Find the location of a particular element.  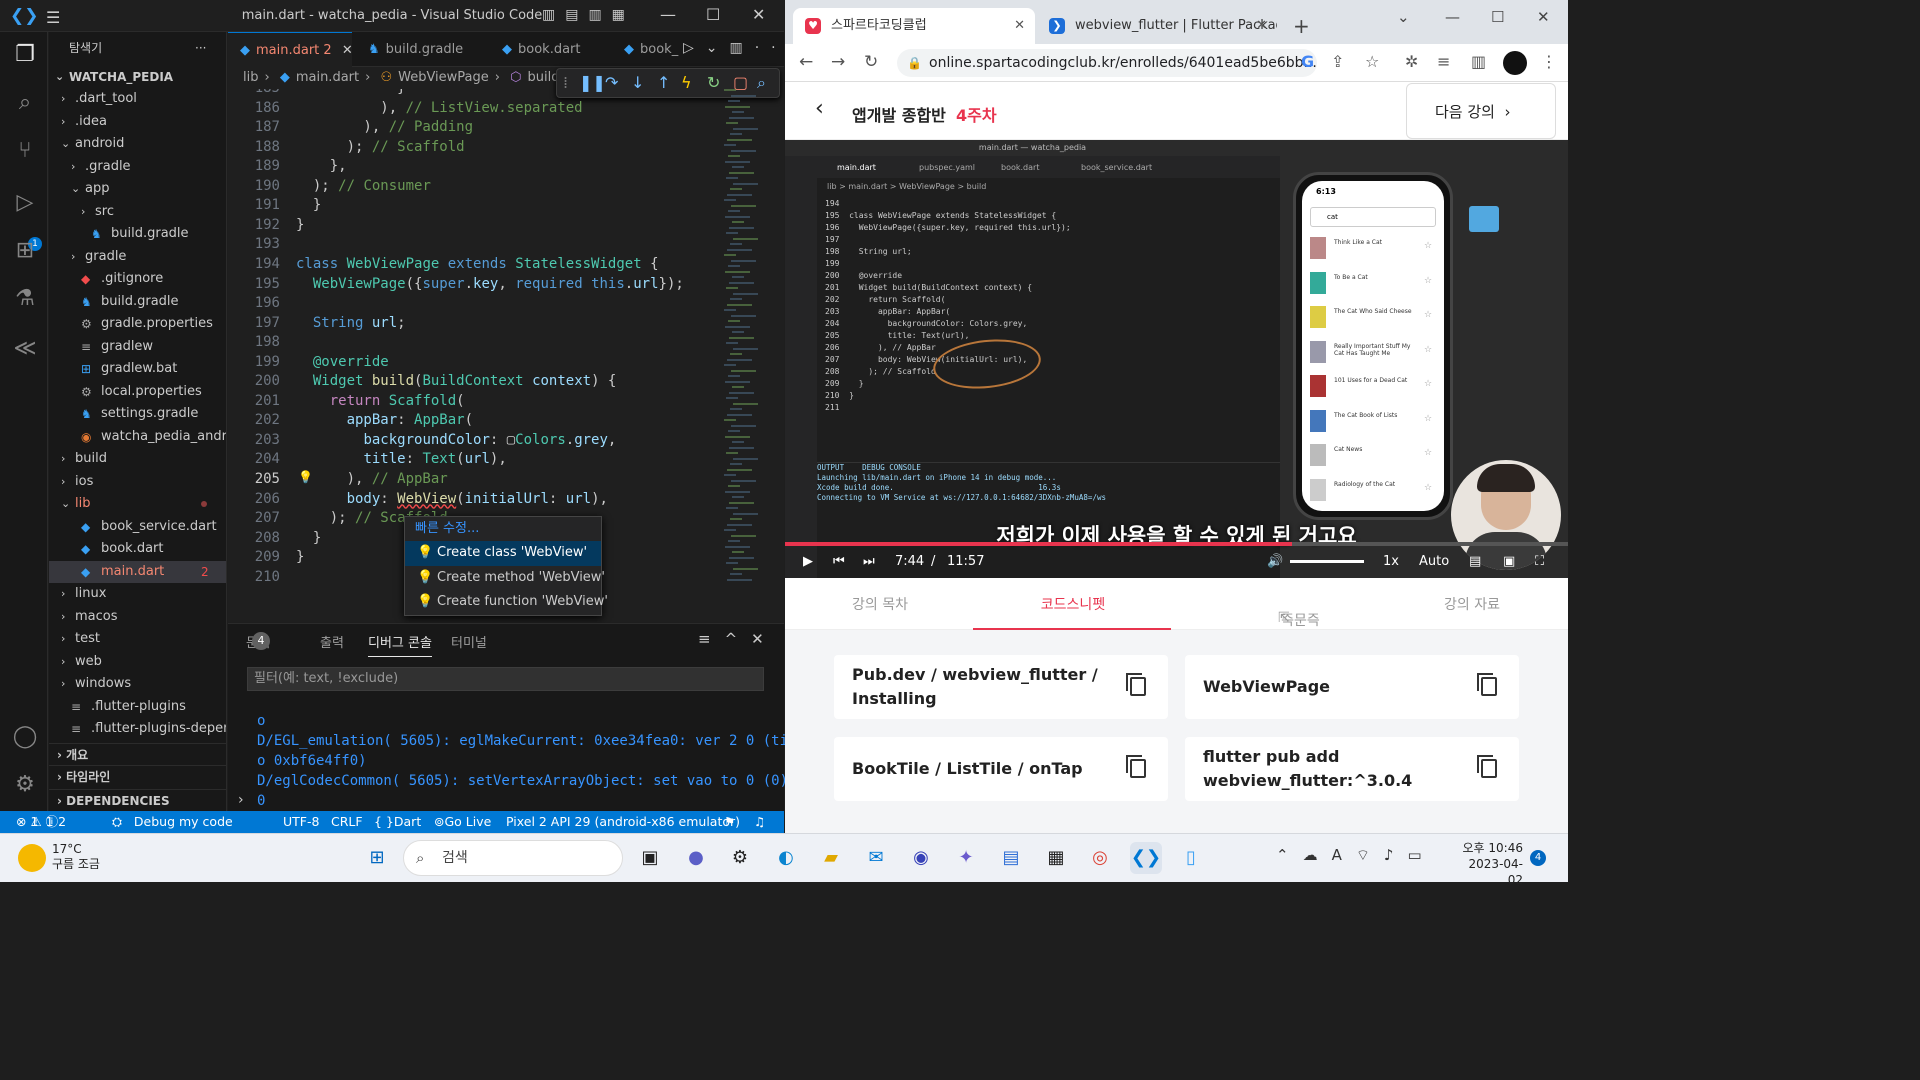

code-line: Widget build(BuildContext context) { is located at coordinates (456, 382).